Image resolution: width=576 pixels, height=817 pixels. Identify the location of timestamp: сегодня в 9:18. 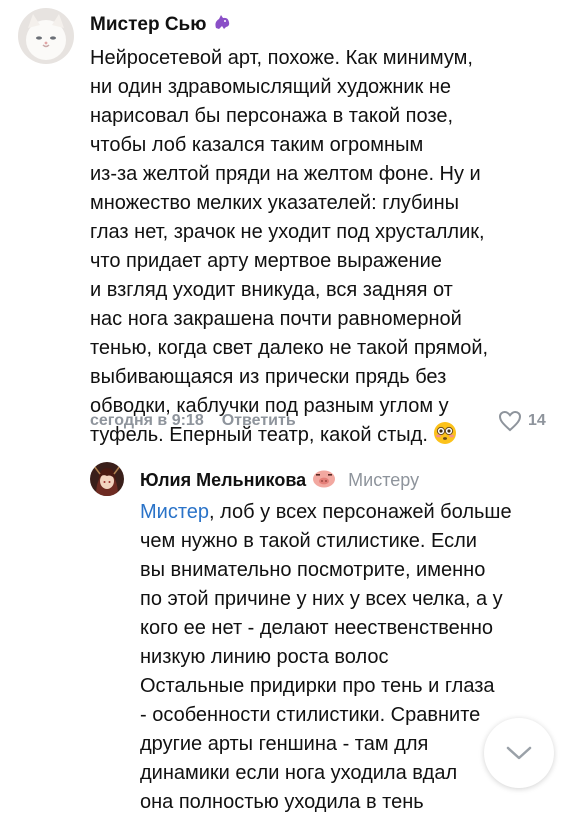
(147, 420).